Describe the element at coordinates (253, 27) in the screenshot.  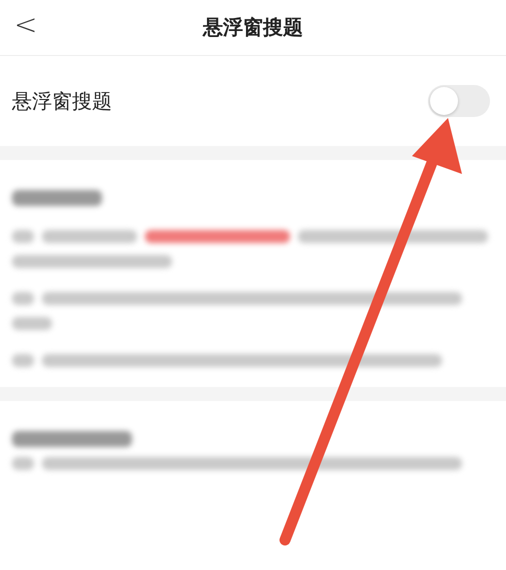
I see `page-title: 悬浮窗搜题` at that location.